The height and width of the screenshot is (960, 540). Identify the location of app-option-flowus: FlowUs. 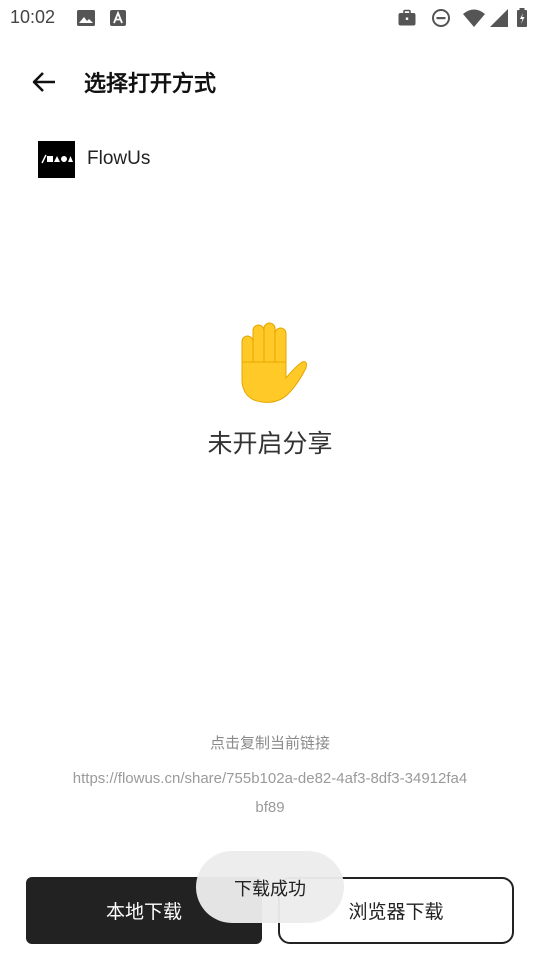
(268, 159).